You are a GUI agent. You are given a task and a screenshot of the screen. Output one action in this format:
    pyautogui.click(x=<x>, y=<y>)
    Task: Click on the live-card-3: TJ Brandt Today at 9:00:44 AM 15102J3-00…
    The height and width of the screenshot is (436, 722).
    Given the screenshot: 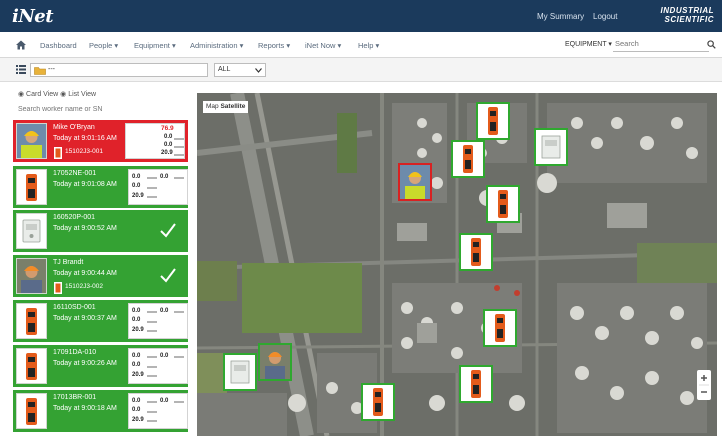 What is the action you would take?
    pyautogui.click(x=100, y=276)
    